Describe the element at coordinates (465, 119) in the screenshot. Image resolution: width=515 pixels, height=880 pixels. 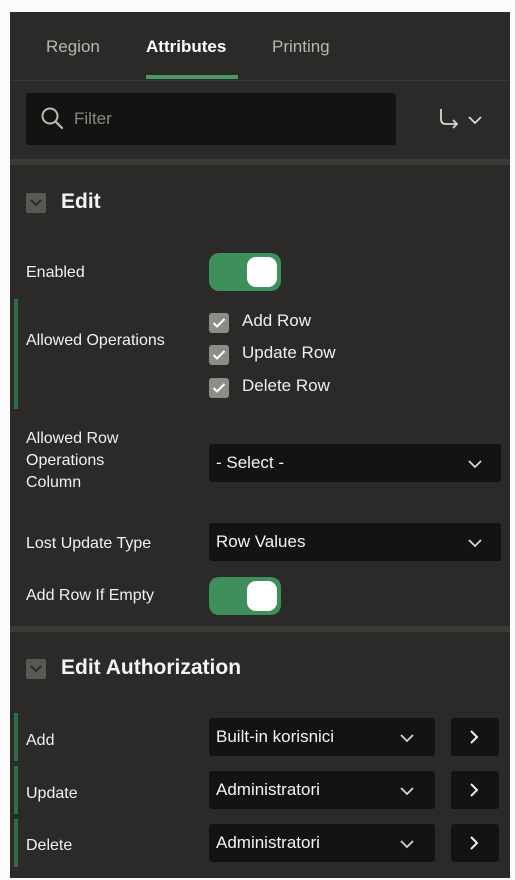
I see `goto-group-button` at that location.